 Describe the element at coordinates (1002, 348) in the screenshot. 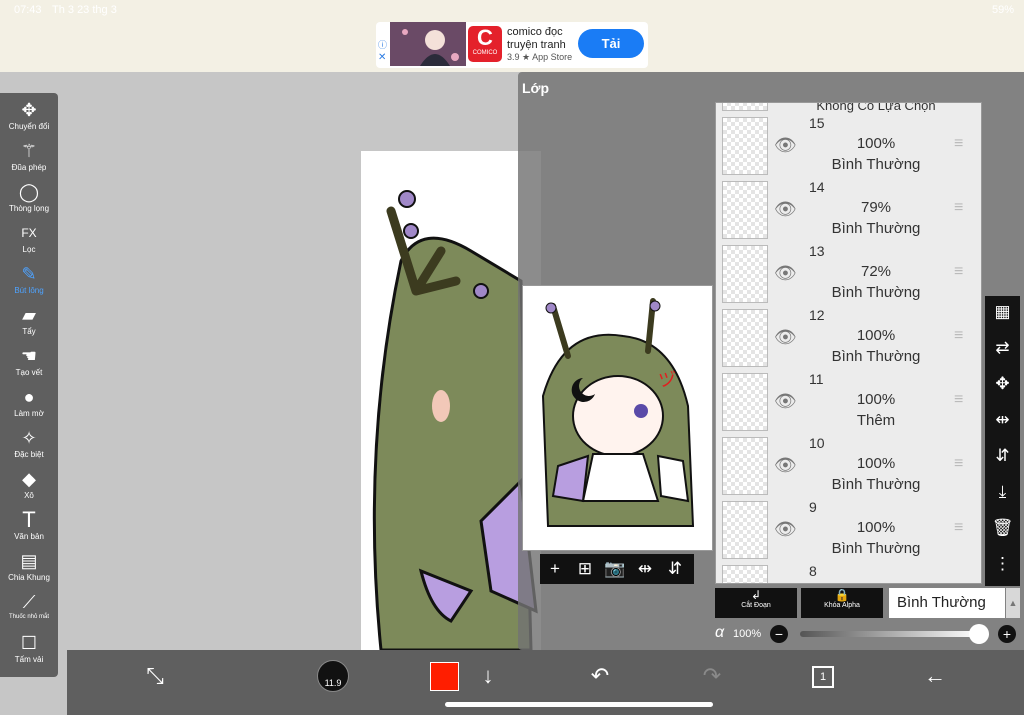

I see `layer-transfer-icon: ⇄` at that location.